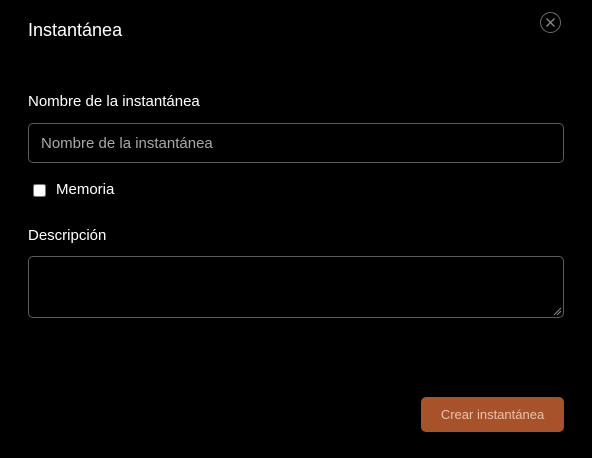  I want to click on snapshot-name-label: Nombre de la instantánea, so click(114, 101).